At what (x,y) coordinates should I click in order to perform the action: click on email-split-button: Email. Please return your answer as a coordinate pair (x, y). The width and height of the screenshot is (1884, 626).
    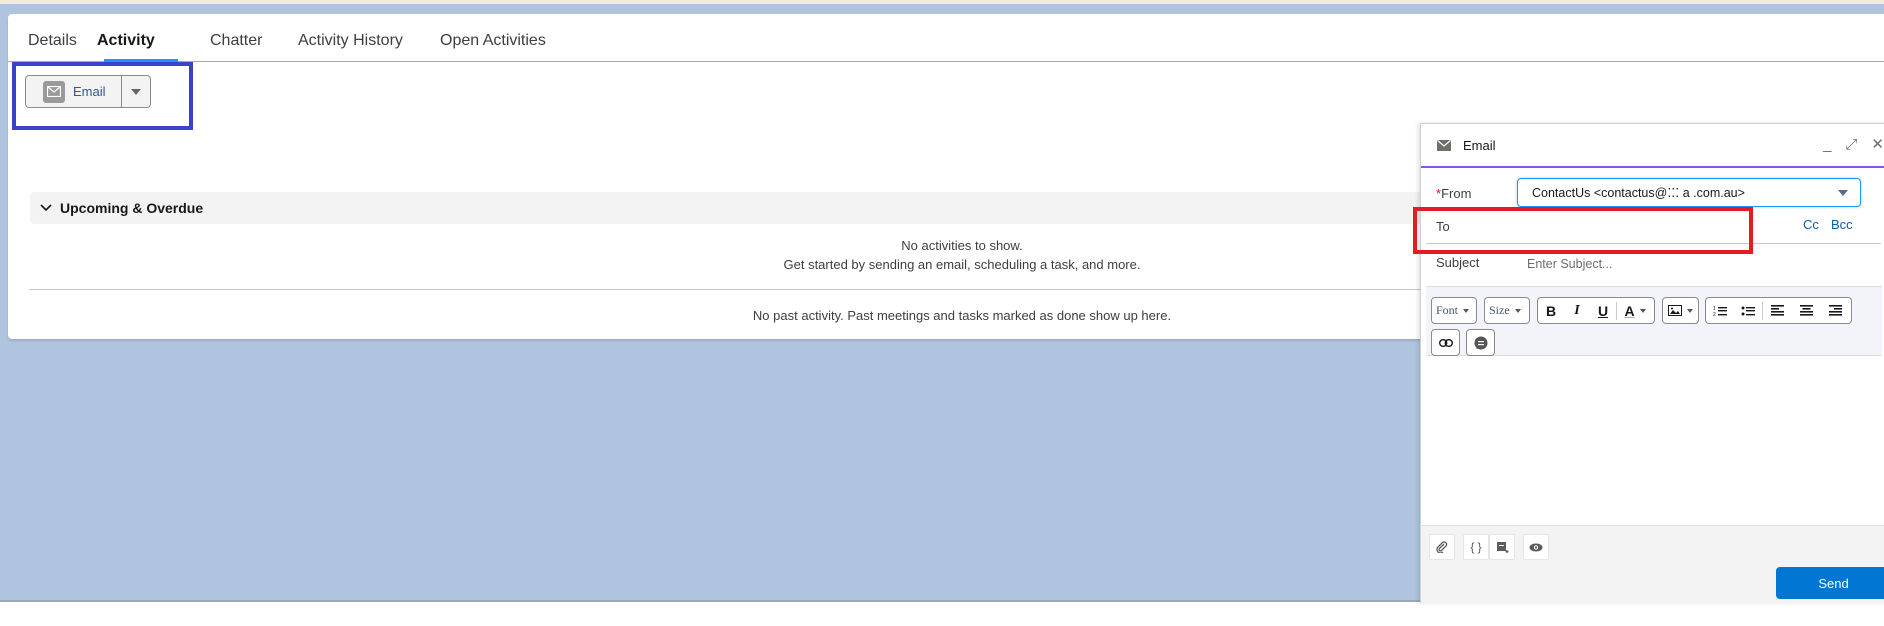
    Looking at the image, I should click on (88, 91).